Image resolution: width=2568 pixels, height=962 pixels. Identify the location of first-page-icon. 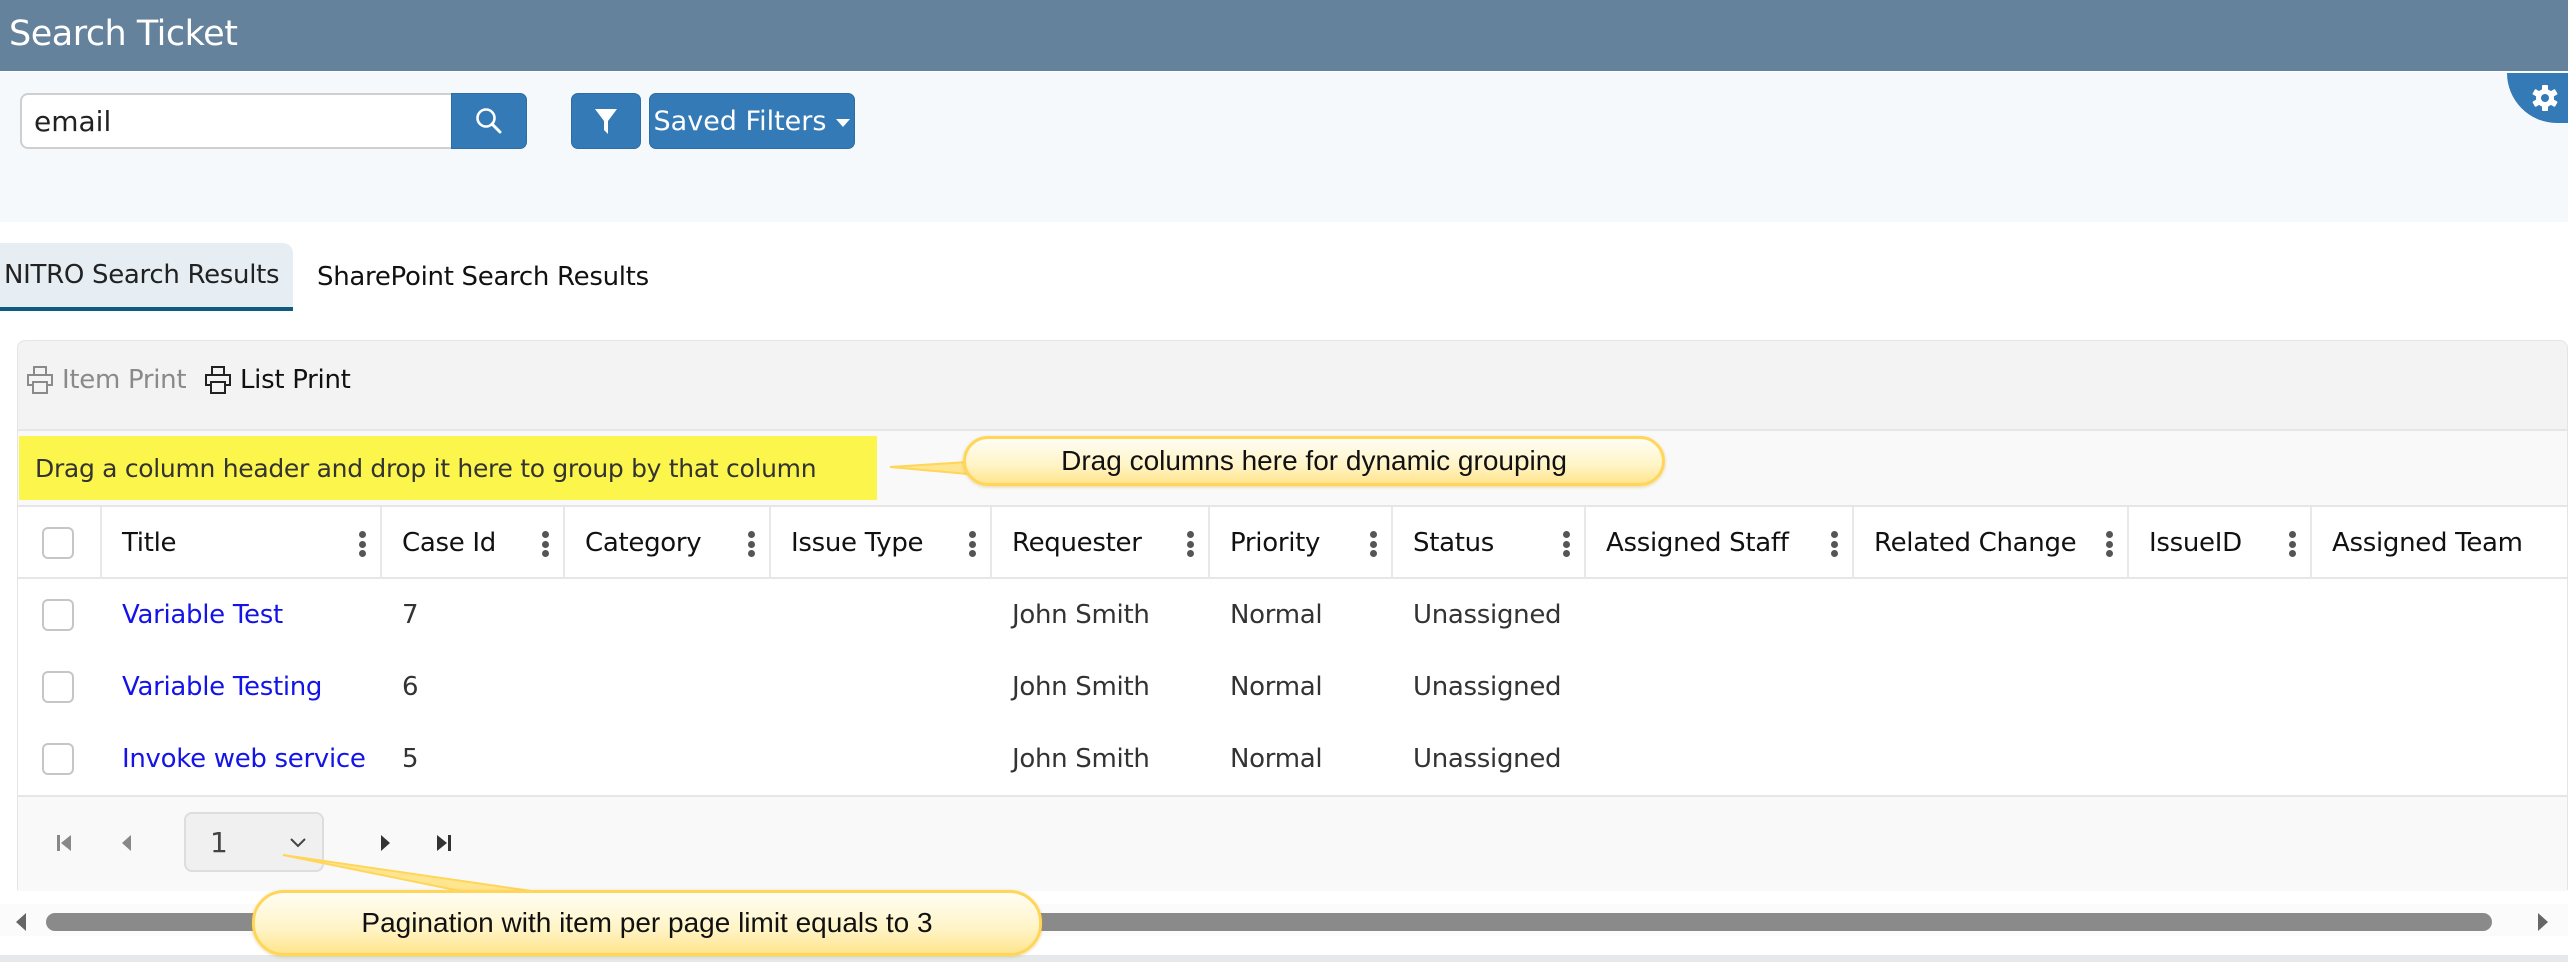
(64, 843).